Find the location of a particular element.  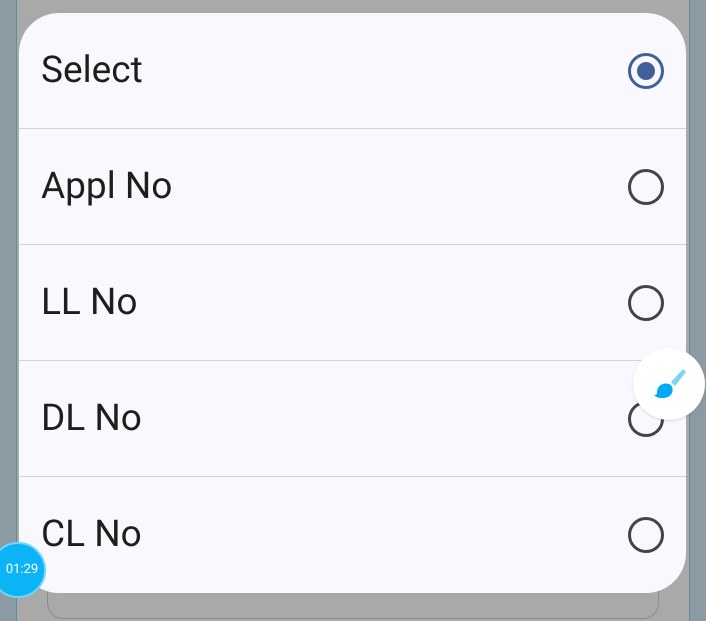

option-label: Appl No is located at coordinates (106, 187).